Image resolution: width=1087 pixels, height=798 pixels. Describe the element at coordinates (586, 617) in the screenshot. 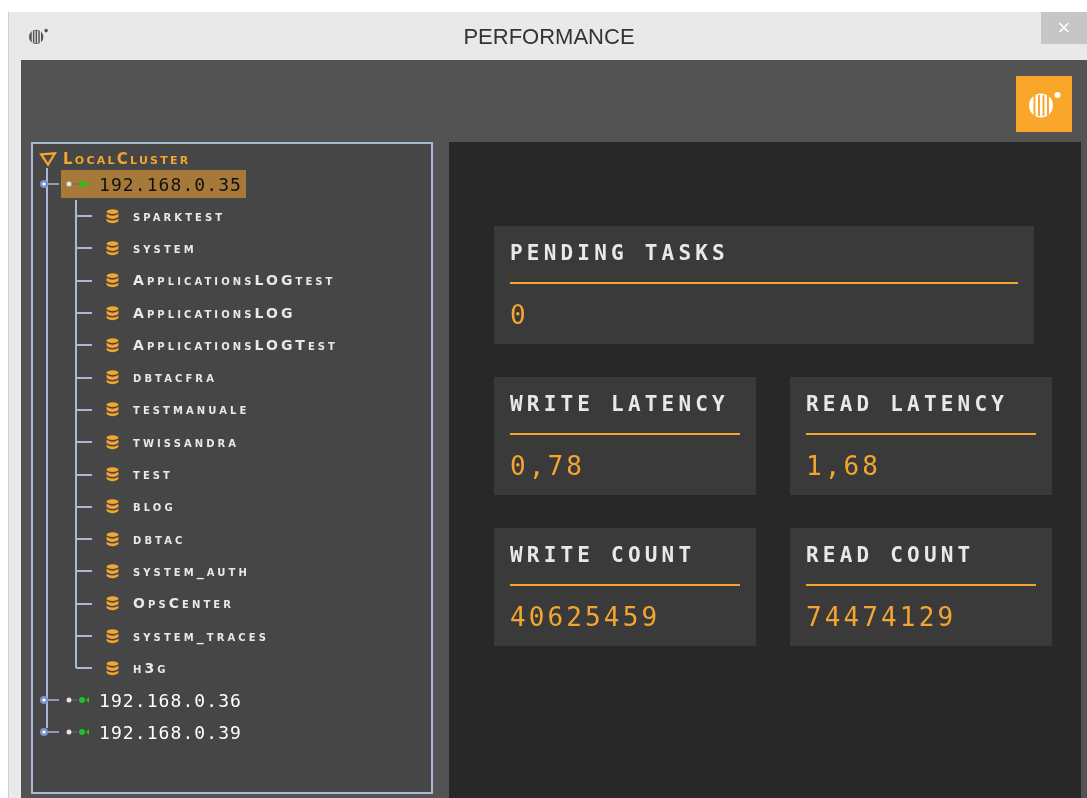

I see `metric-value: 40625459` at that location.